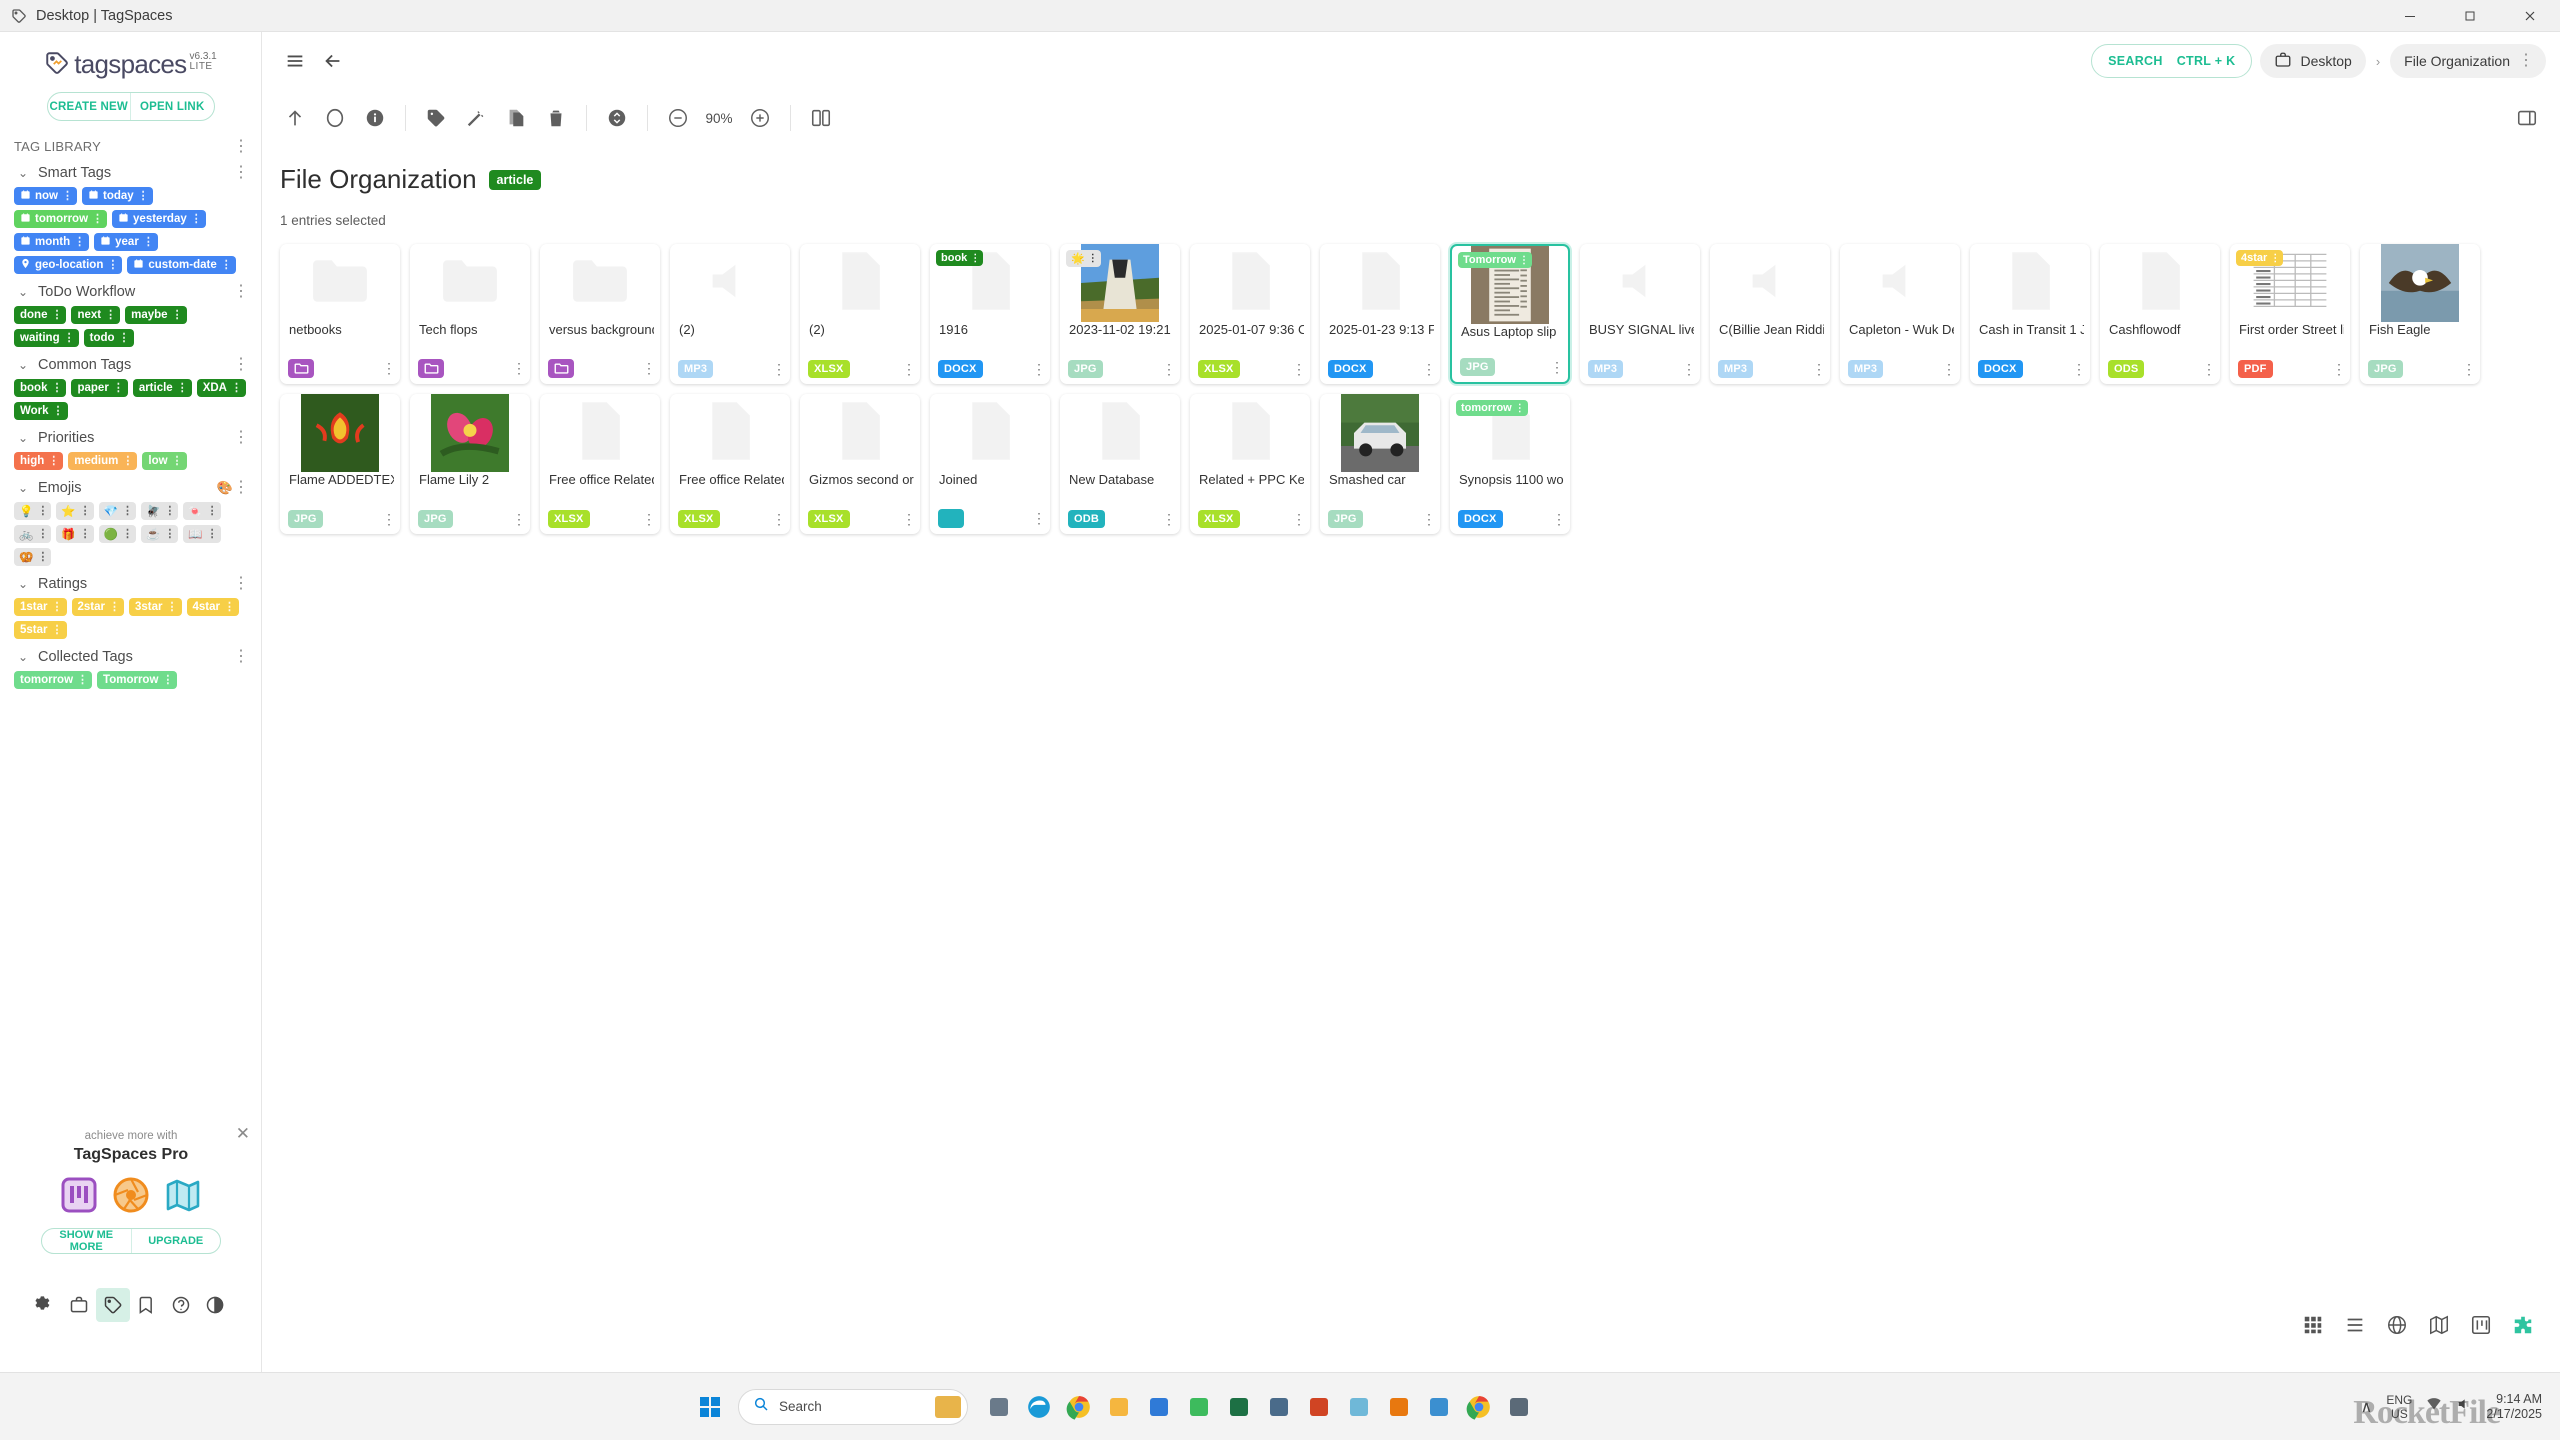 This screenshot has height=1440, width=2560. What do you see at coordinates (2434, 1406) in the screenshot?
I see `tray-network-icon` at bounding box center [2434, 1406].